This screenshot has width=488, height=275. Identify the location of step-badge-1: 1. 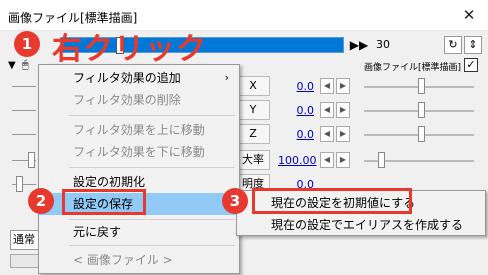
(27, 44).